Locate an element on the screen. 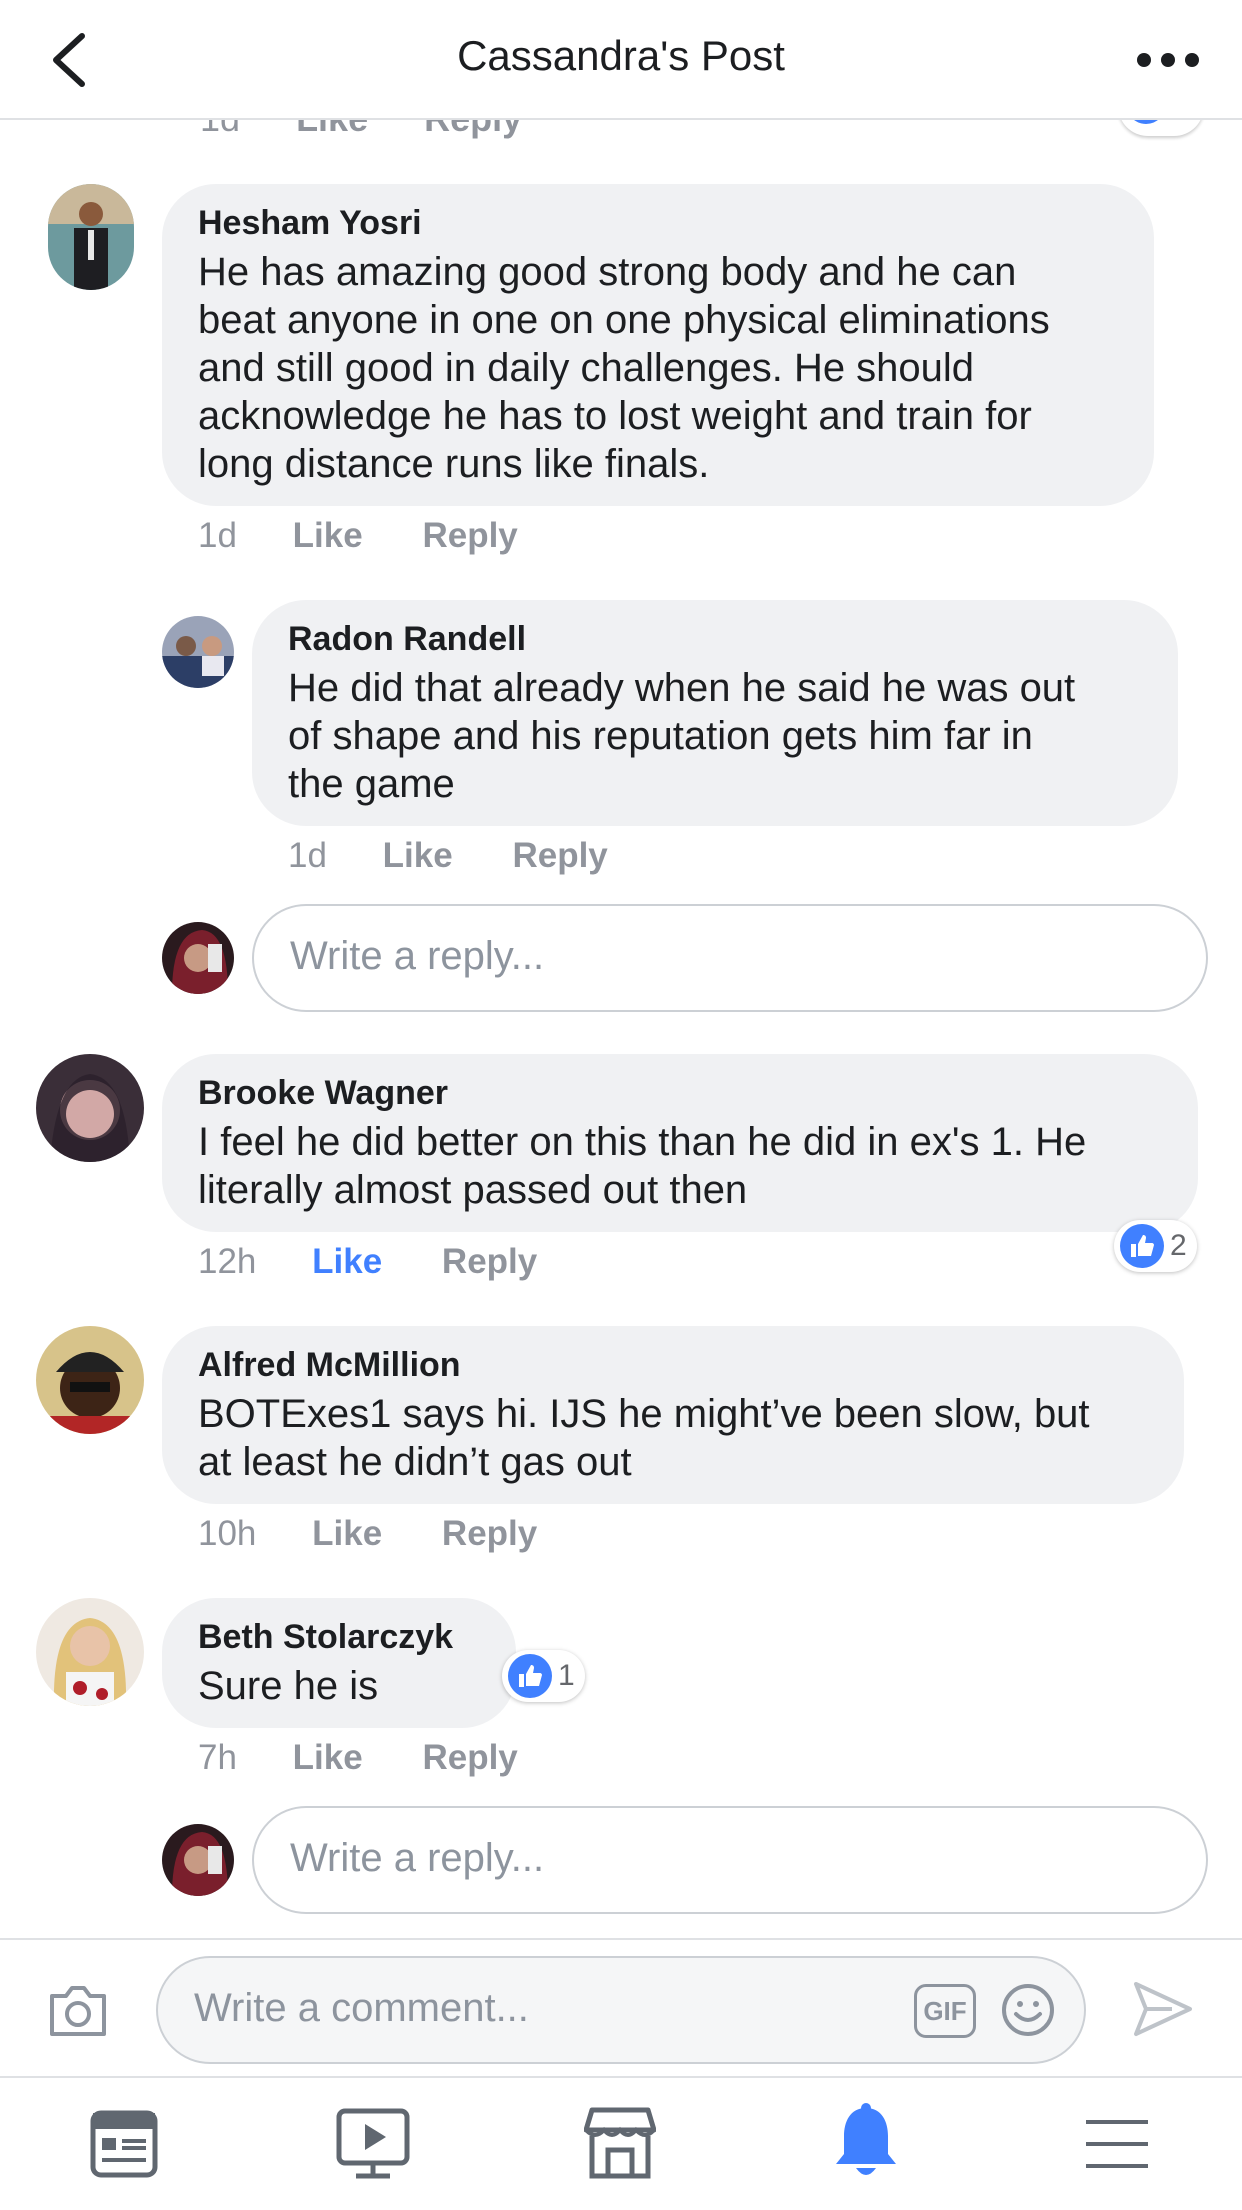 This screenshot has width=1242, height=2210. gif-icon: GIF is located at coordinates (945, 2011).